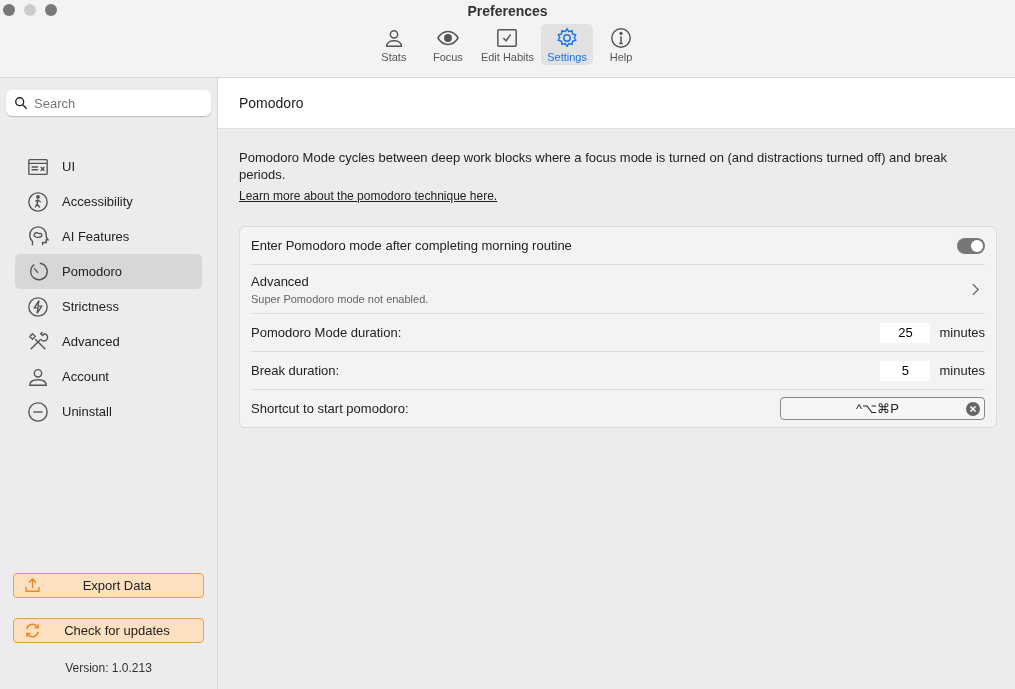 The width and height of the screenshot is (1015, 689). I want to click on timer-icon, so click(38, 271).